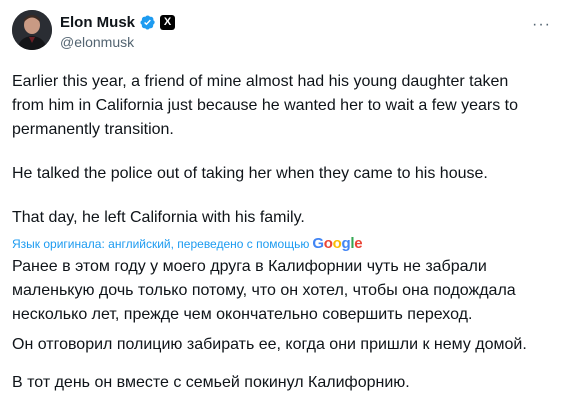  Describe the element at coordinates (168, 22) in the screenshot. I see `x-logo-icon: X` at that location.